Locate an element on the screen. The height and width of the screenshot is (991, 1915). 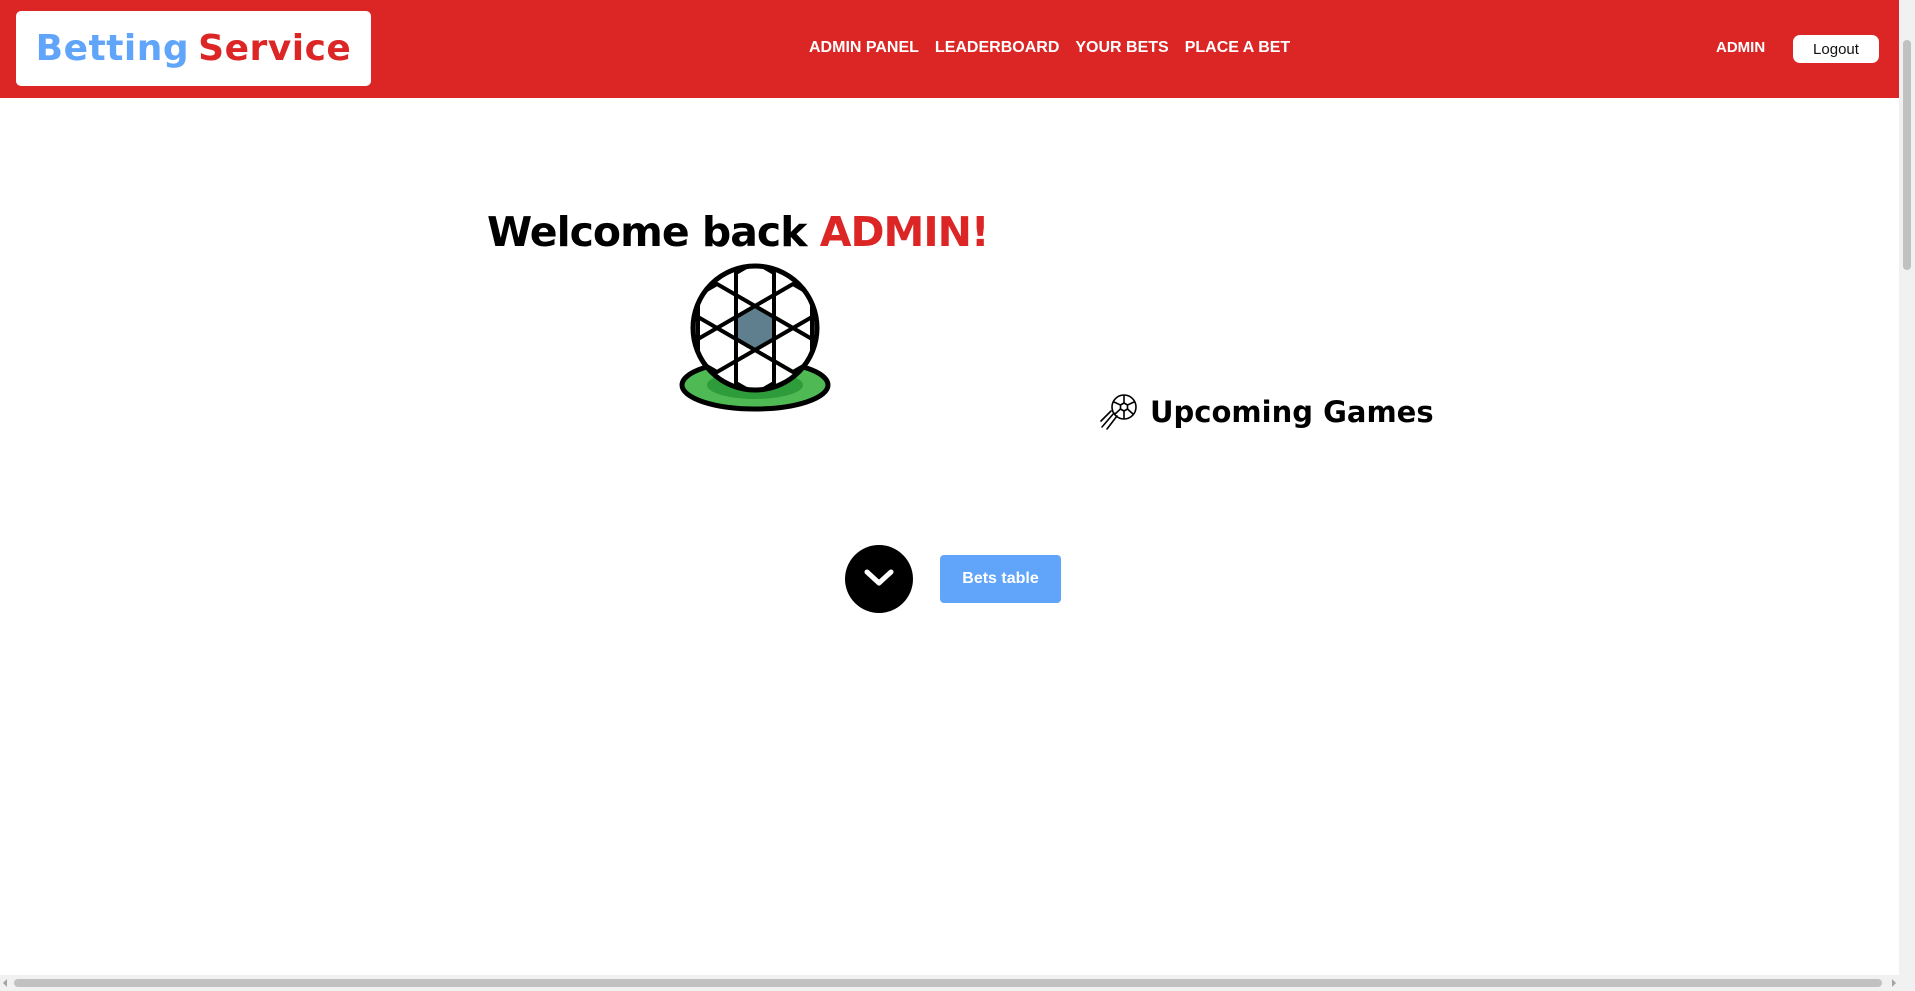
scroll-left-arrow-icon is located at coordinates (5, 983).